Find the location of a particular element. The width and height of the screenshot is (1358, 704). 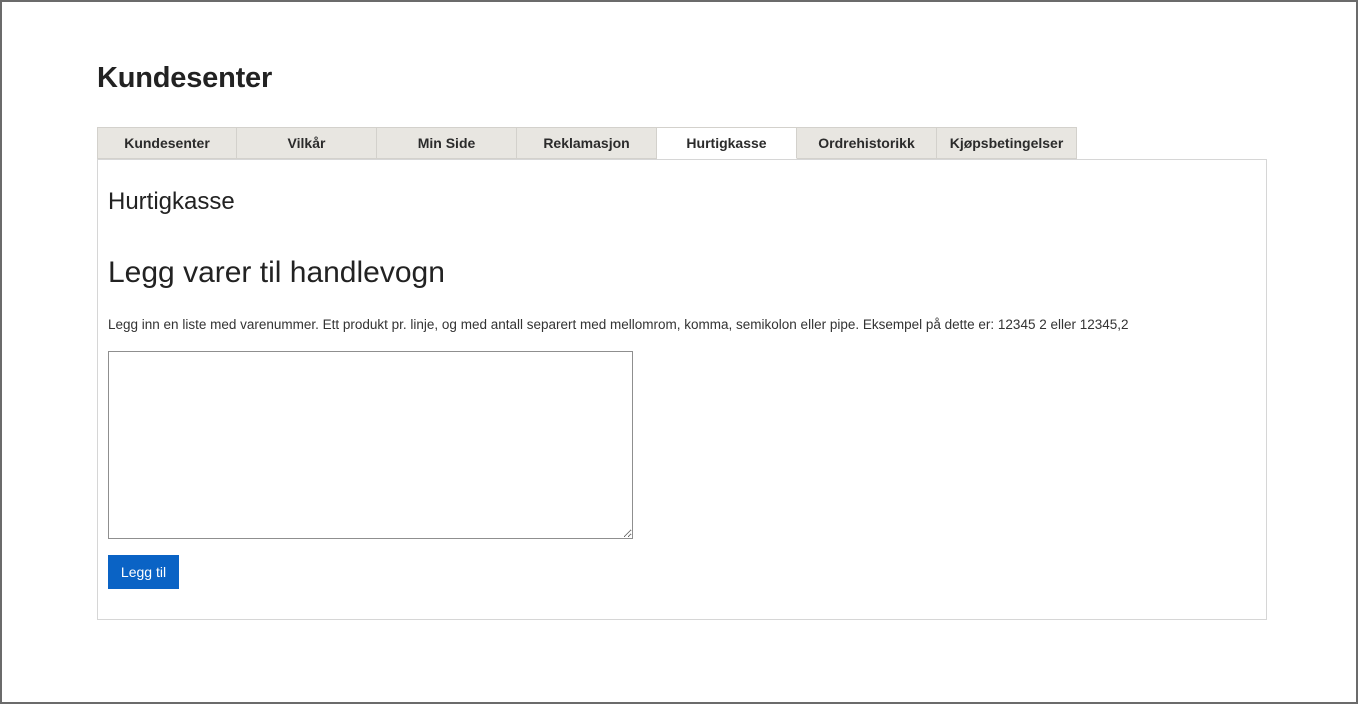

tab-min-side: Min Side is located at coordinates (447, 143).